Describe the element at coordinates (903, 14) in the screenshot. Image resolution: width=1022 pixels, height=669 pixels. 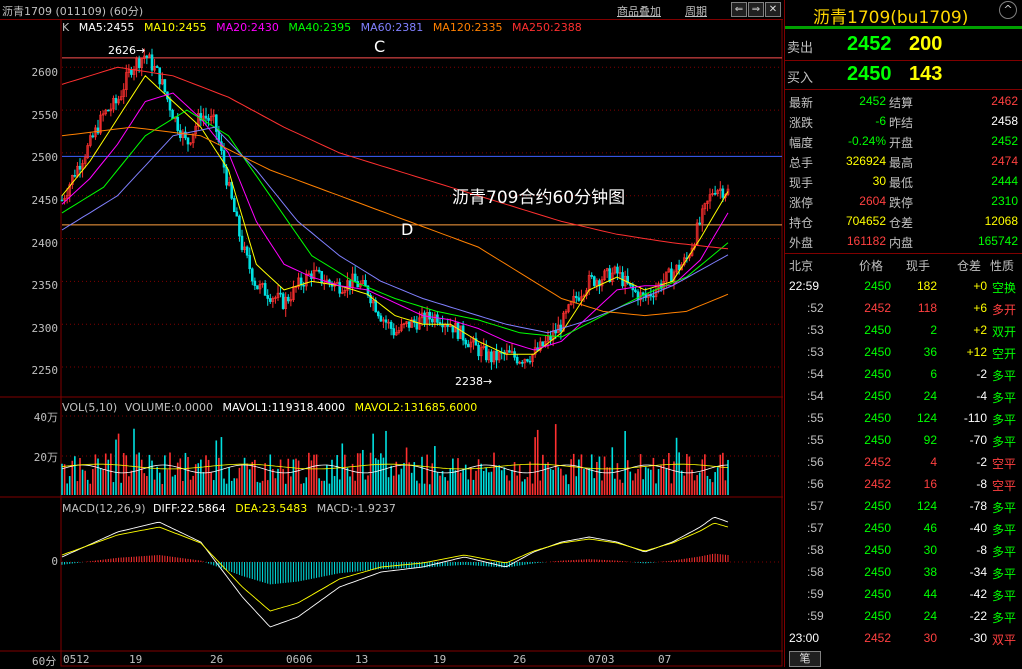
I see `quote-header: 沥青1709(bu1709) ^` at that location.